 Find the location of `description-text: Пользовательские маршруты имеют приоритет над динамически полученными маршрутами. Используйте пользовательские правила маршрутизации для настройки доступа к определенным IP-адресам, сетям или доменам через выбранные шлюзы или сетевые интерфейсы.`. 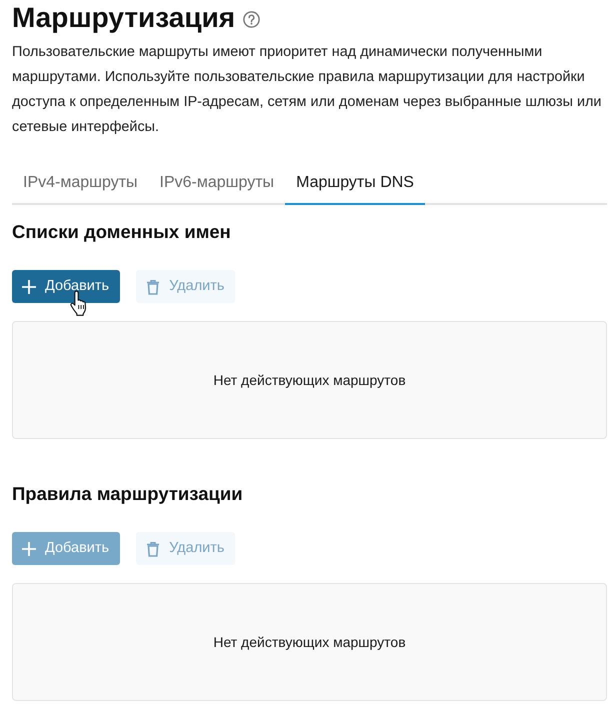

description-text: Пользовательские маршруты имеют приоритет над динамически полученными маршрутами. Используйте пользовательские правила маршрутизации для настройки доступа к определенным IP-адресам, сетям или доменам через выбранные шлюзы или сетевые интерфейсы. is located at coordinates (307, 90).